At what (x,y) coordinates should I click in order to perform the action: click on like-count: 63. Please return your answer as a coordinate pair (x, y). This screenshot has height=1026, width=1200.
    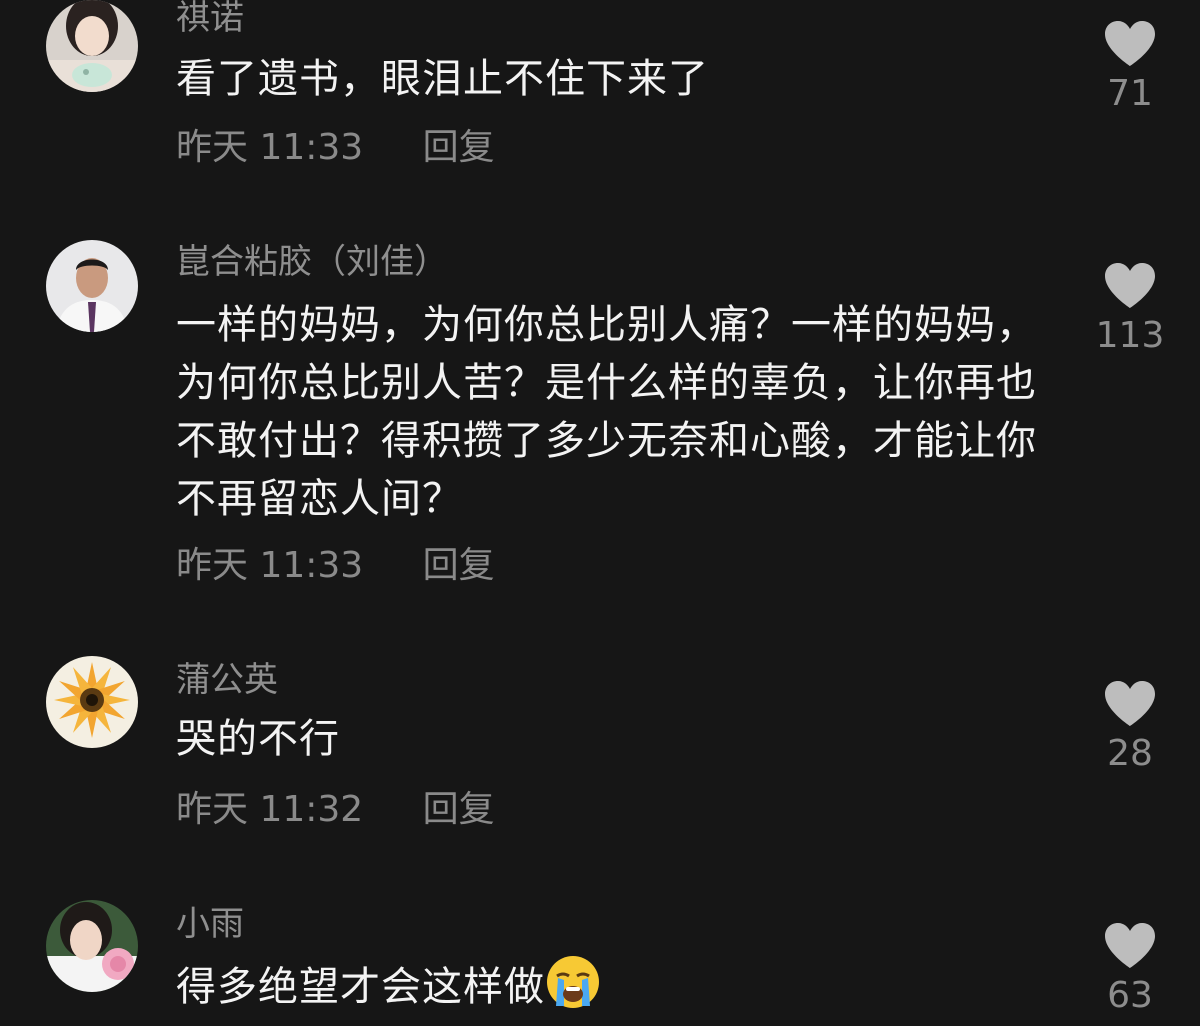
    Looking at the image, I should click on (1130, 995).